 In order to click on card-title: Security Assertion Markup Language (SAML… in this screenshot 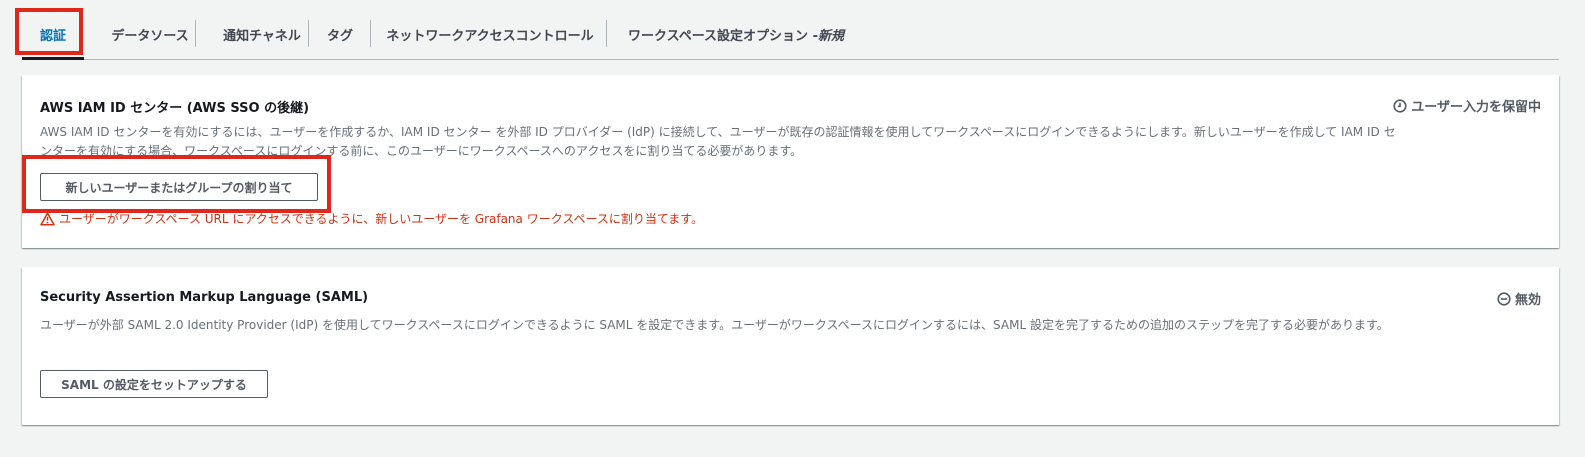, I will do `click(204, 297)`.